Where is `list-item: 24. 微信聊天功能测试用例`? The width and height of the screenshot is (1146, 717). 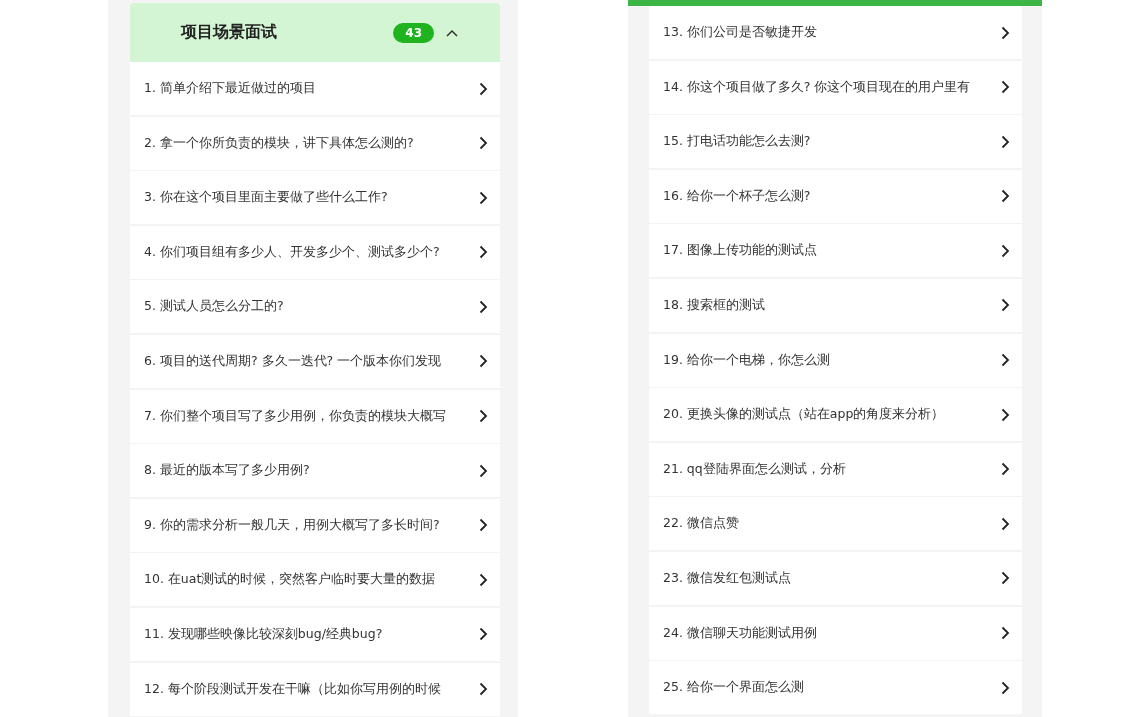 list-item: 24. 微信聊天功能测试用例 is located at coordinates (835, 633).